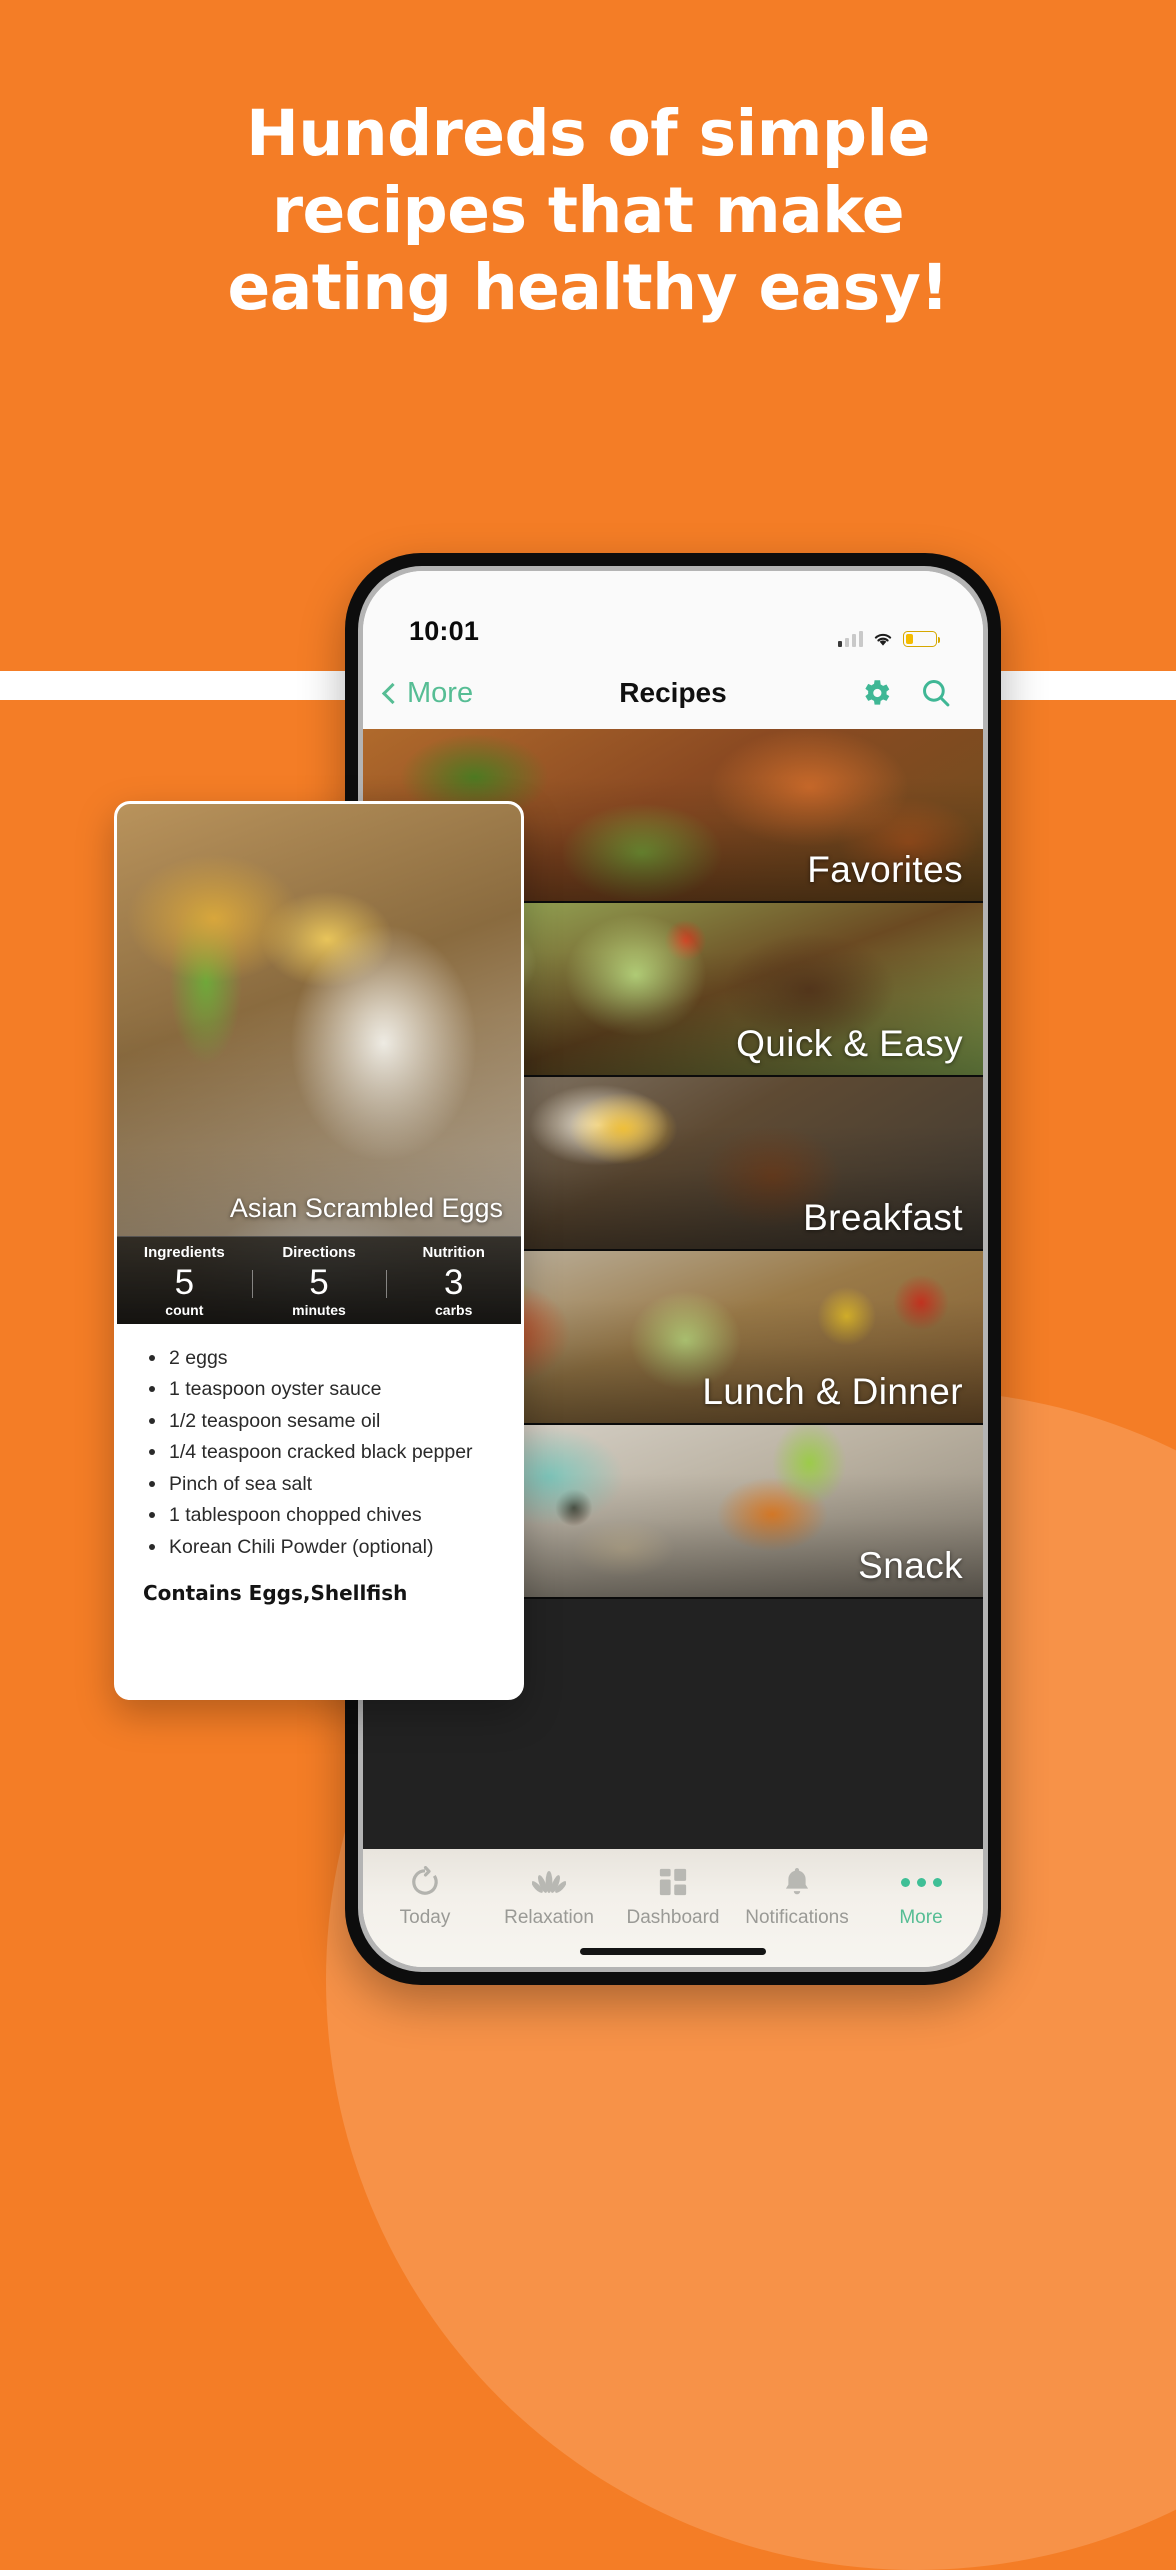 This screenshot has width=1176, height=2570. Describe the element at coordinates (849, 1043) in the screenshot. I see `category-label: Quick & Easy` at that location.